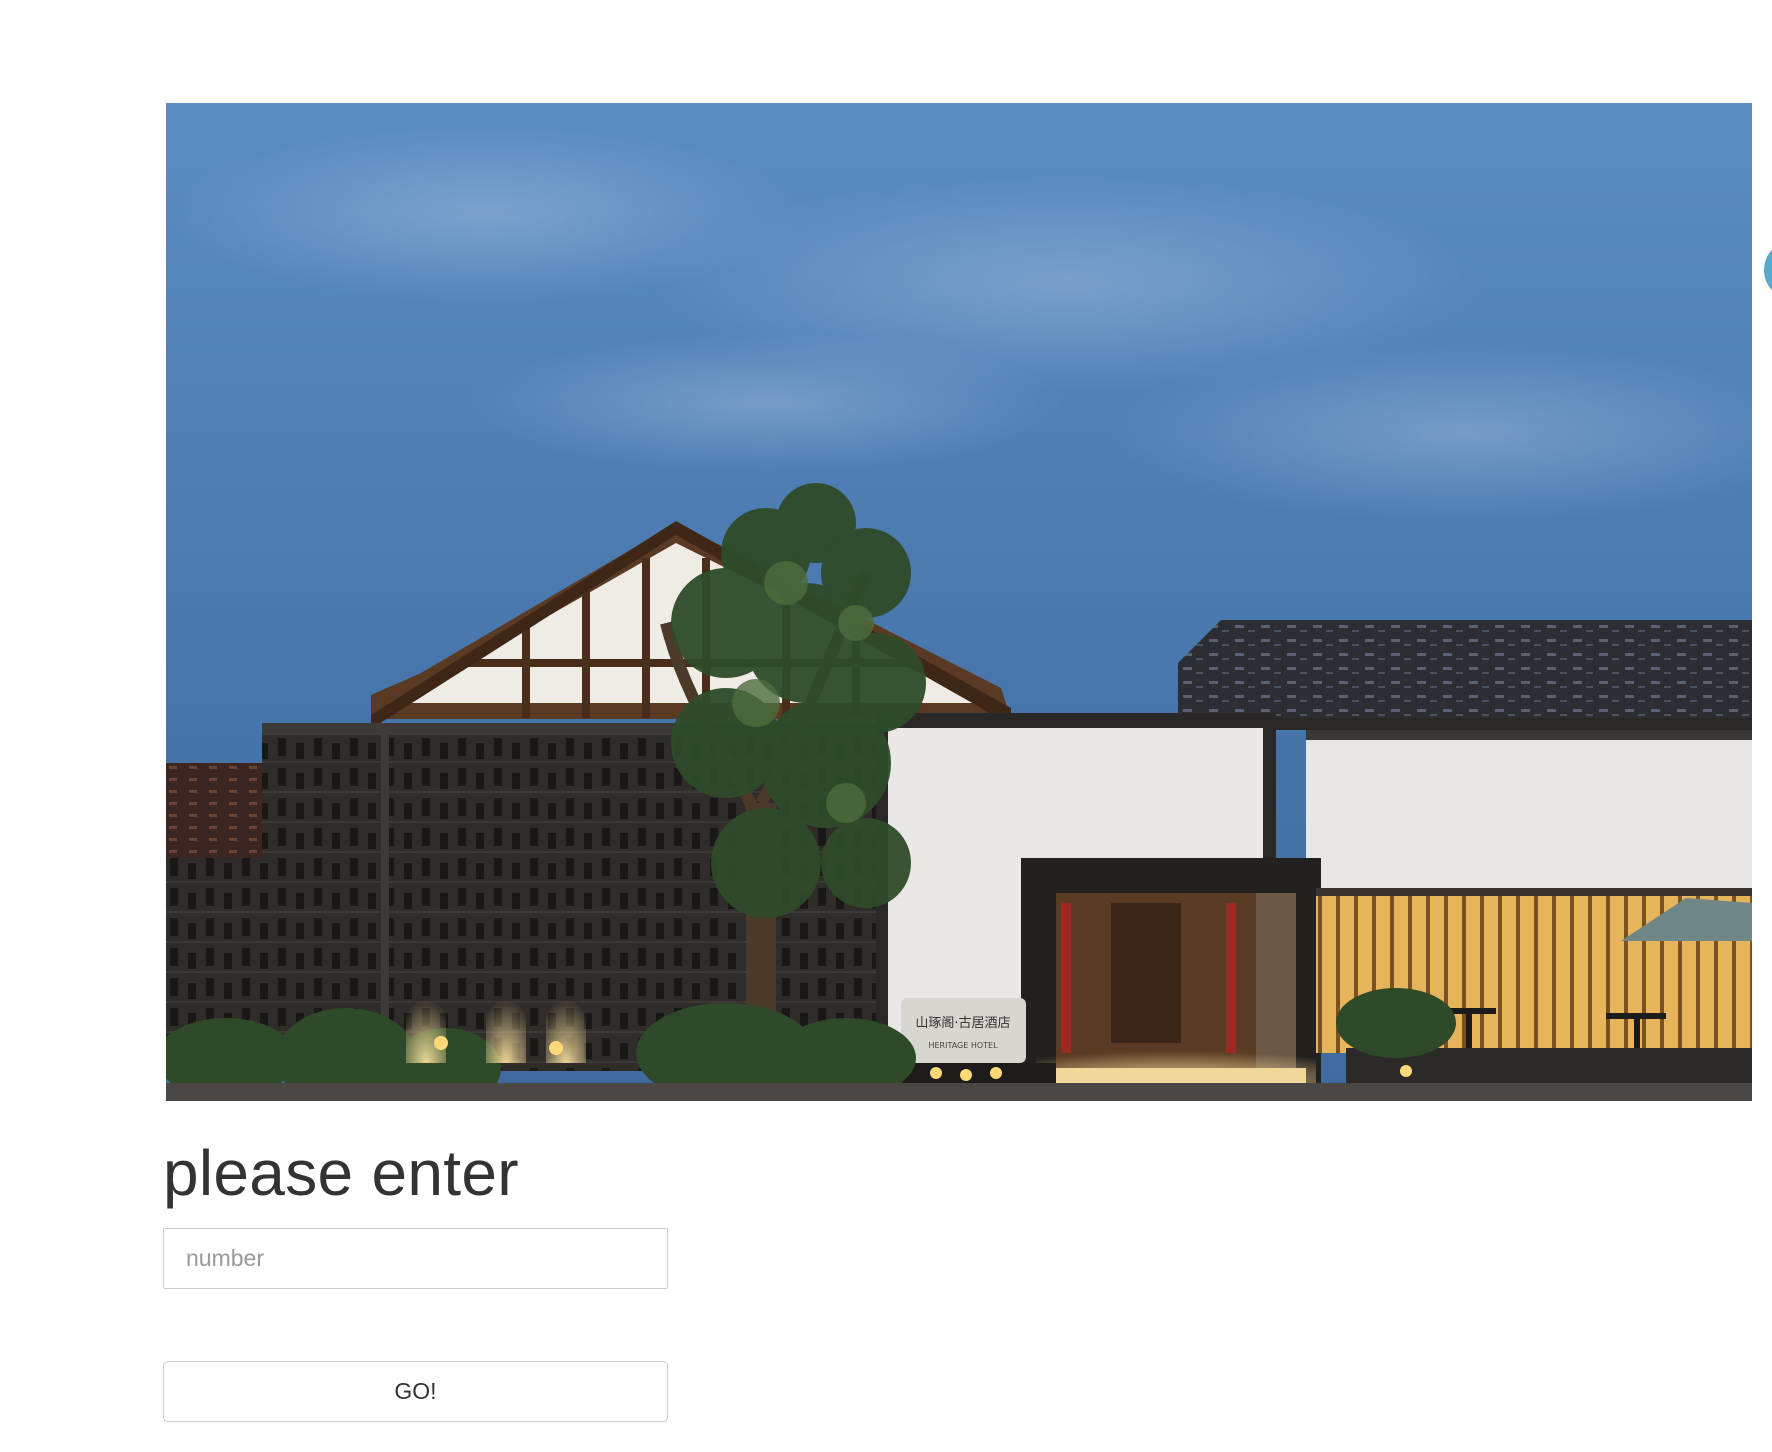 This screenshot has width=1772, height=1452. I want to click on number-input, so click(415, 1258).